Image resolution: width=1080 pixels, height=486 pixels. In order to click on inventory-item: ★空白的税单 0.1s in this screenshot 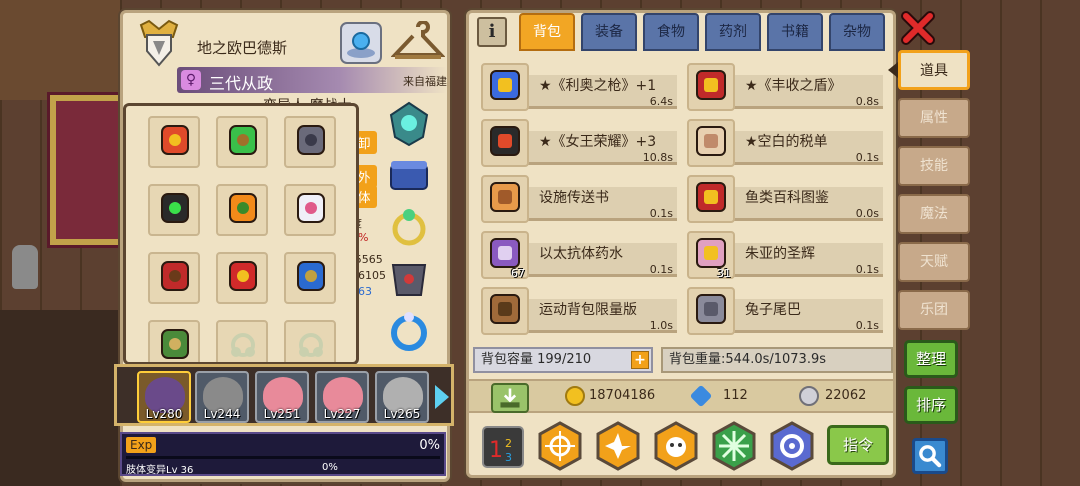, I will do `click(784, 141)`.